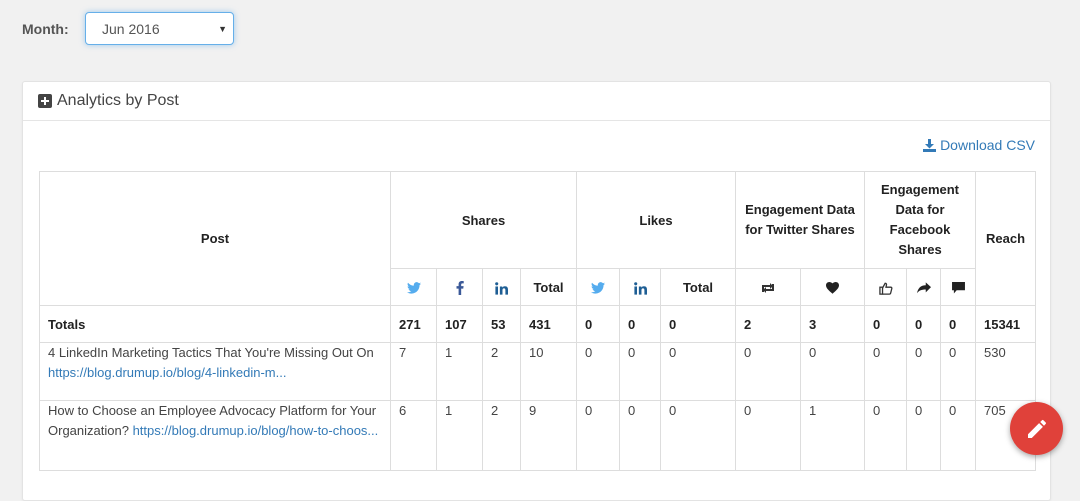 The height and width of the screenshot is (501, 1080). Describe the element at coordinates (501, 324) in the screenshot. I see `total-cell: 53` at that location.